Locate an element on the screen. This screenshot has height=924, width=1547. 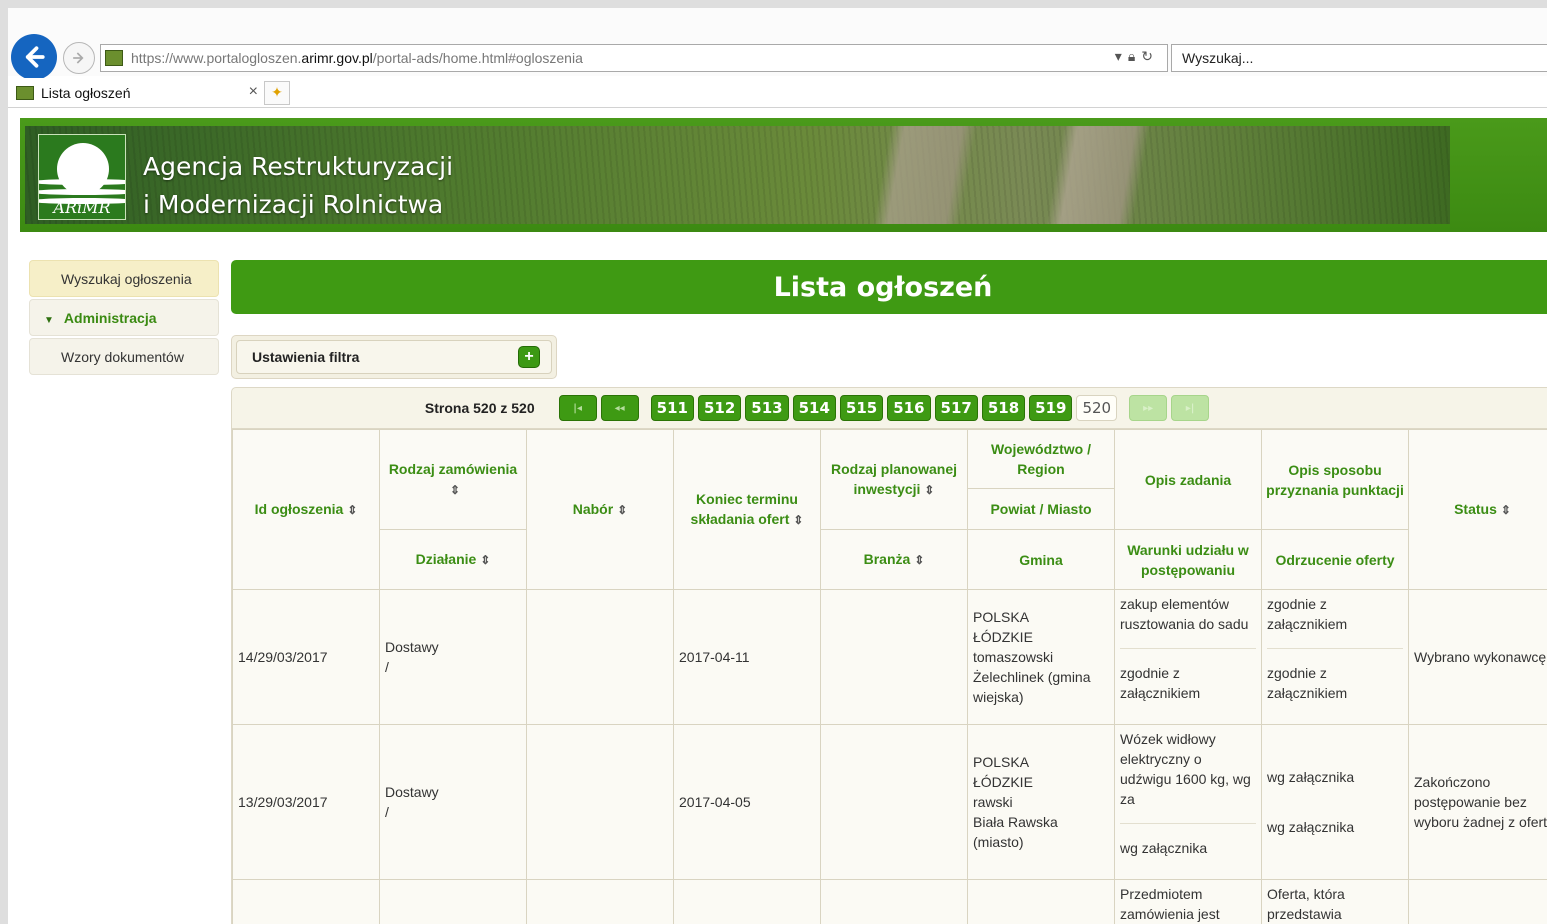
forward-button is located at coordinates (79, 58).